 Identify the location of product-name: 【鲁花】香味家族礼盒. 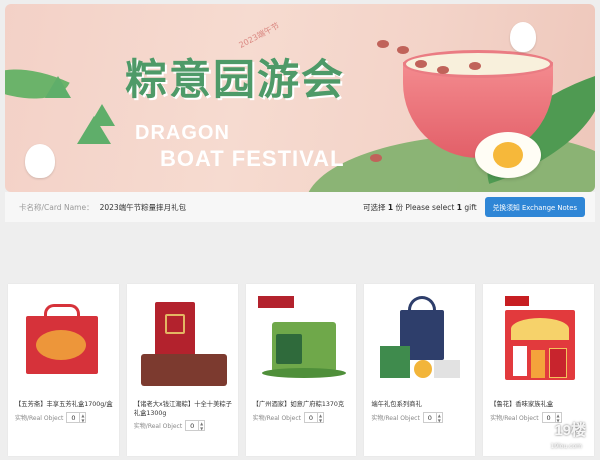
(522, 404).